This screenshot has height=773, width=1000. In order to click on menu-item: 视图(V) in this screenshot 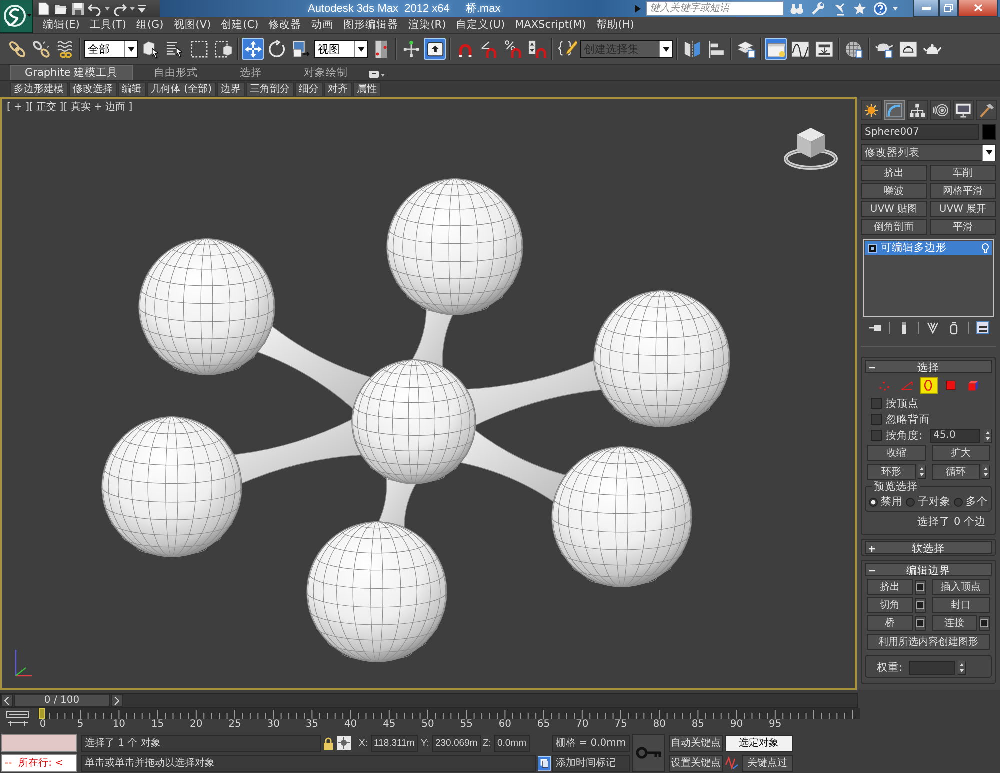, I will do `click(193, 25)`.